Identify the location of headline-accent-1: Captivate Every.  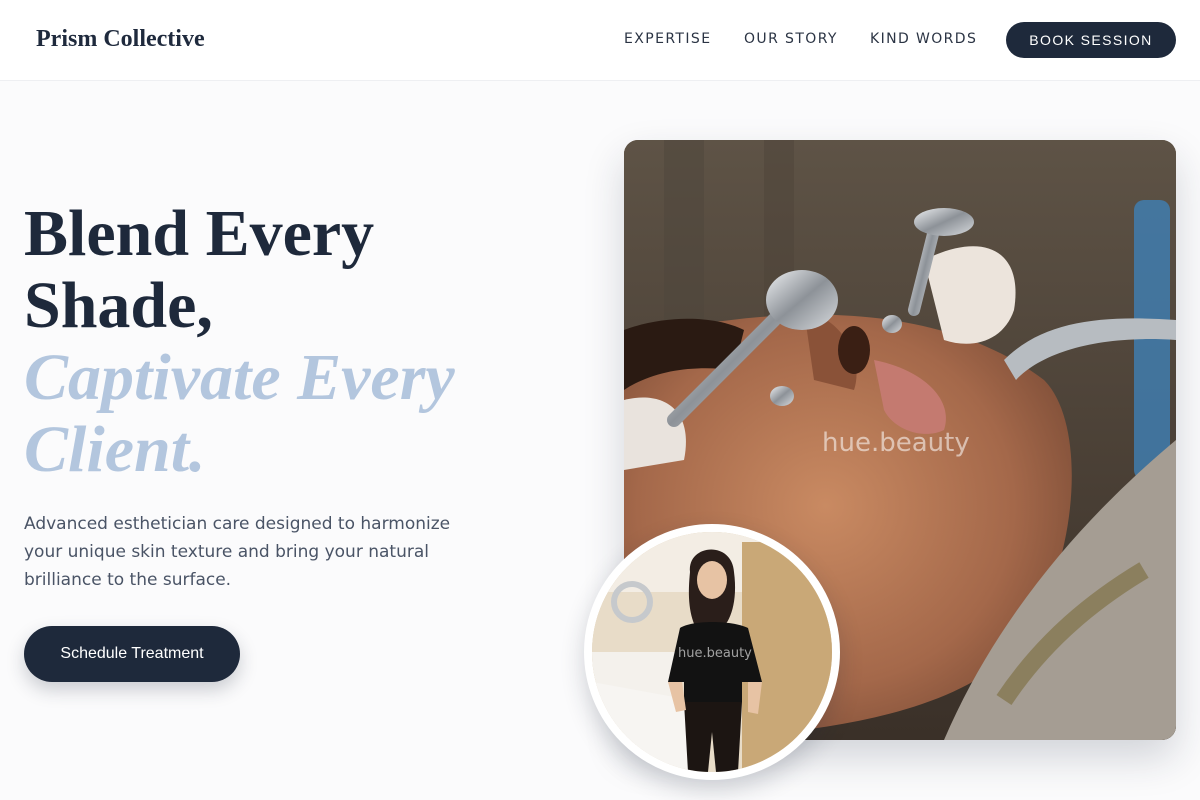
(239, 377).